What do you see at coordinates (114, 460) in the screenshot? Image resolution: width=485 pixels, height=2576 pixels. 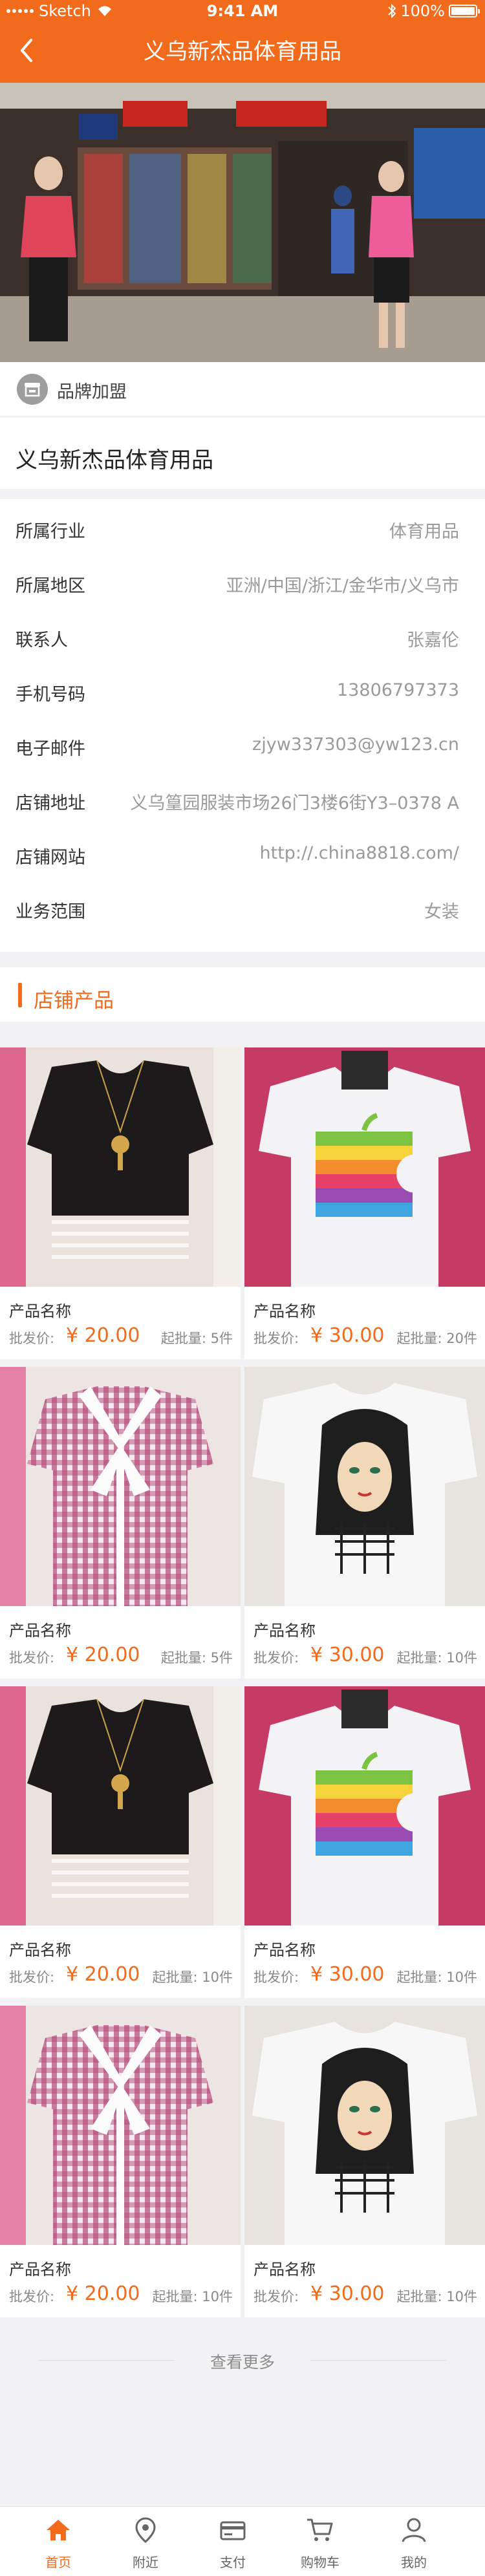 I see `store-name: 义乌新杰品体育用品` at bounding box center [114, 460].